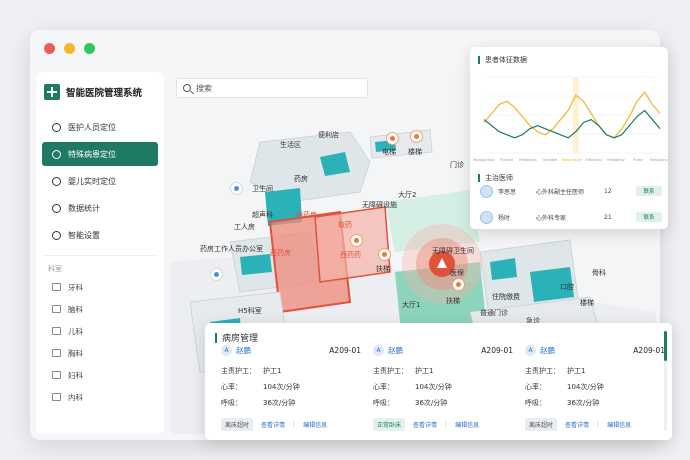  I want to click on sidebar-item-0: 医护人员定位, so click(100, 127).